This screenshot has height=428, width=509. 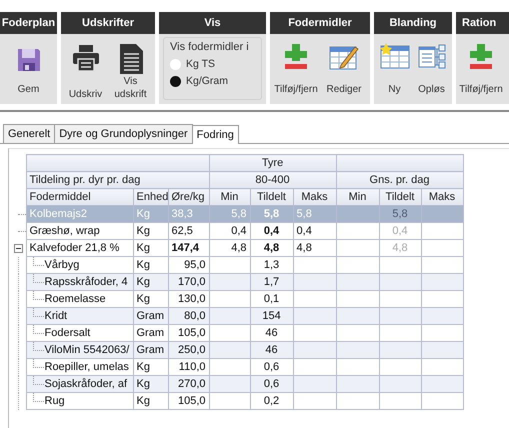 What do you see at coordinates (431, 70) in the screenshot?
I see `ribbon-button: Opløs` at bounding box center [431, 70].